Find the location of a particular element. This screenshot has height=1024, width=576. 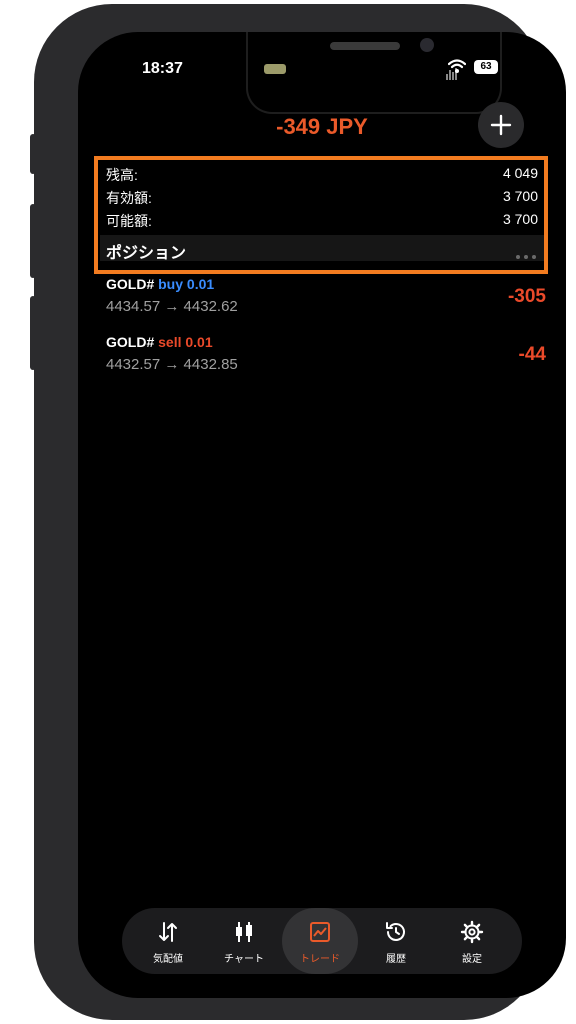

equity-value: 3 700 is located at coordinates (520, 196).